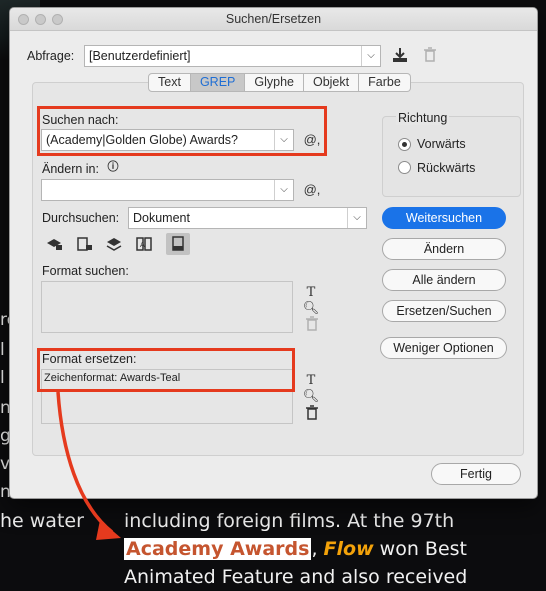  I want to click on annotation-arrow-line, so click(85, 462).